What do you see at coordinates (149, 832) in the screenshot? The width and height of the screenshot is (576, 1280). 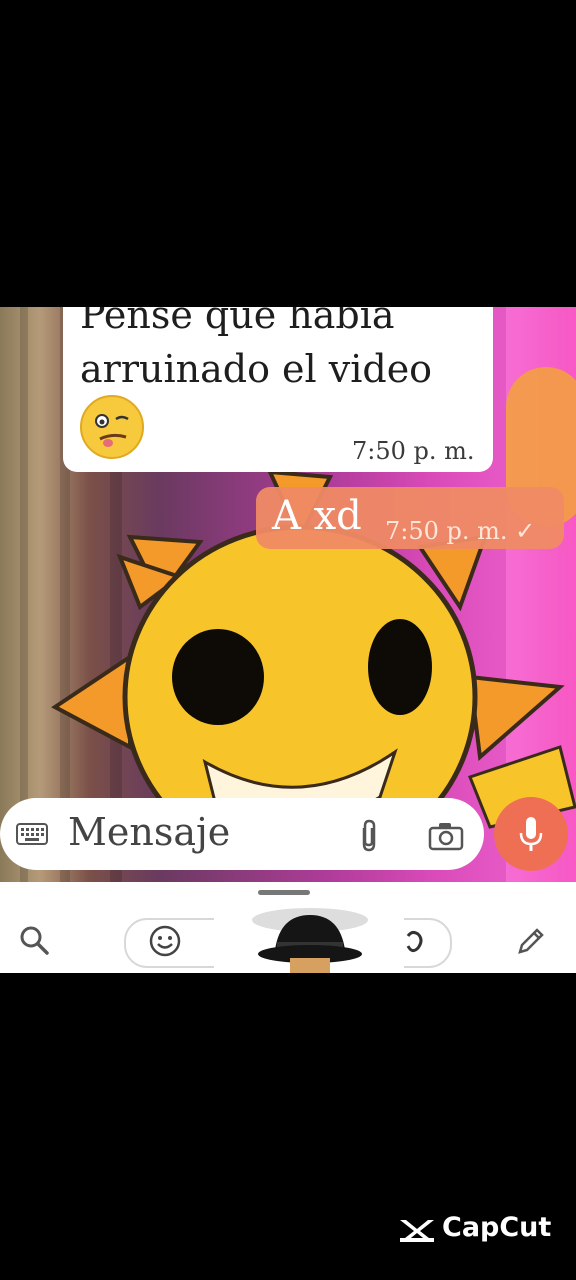 I see `message-input: Mensaje` at bounding box center [149, 832].